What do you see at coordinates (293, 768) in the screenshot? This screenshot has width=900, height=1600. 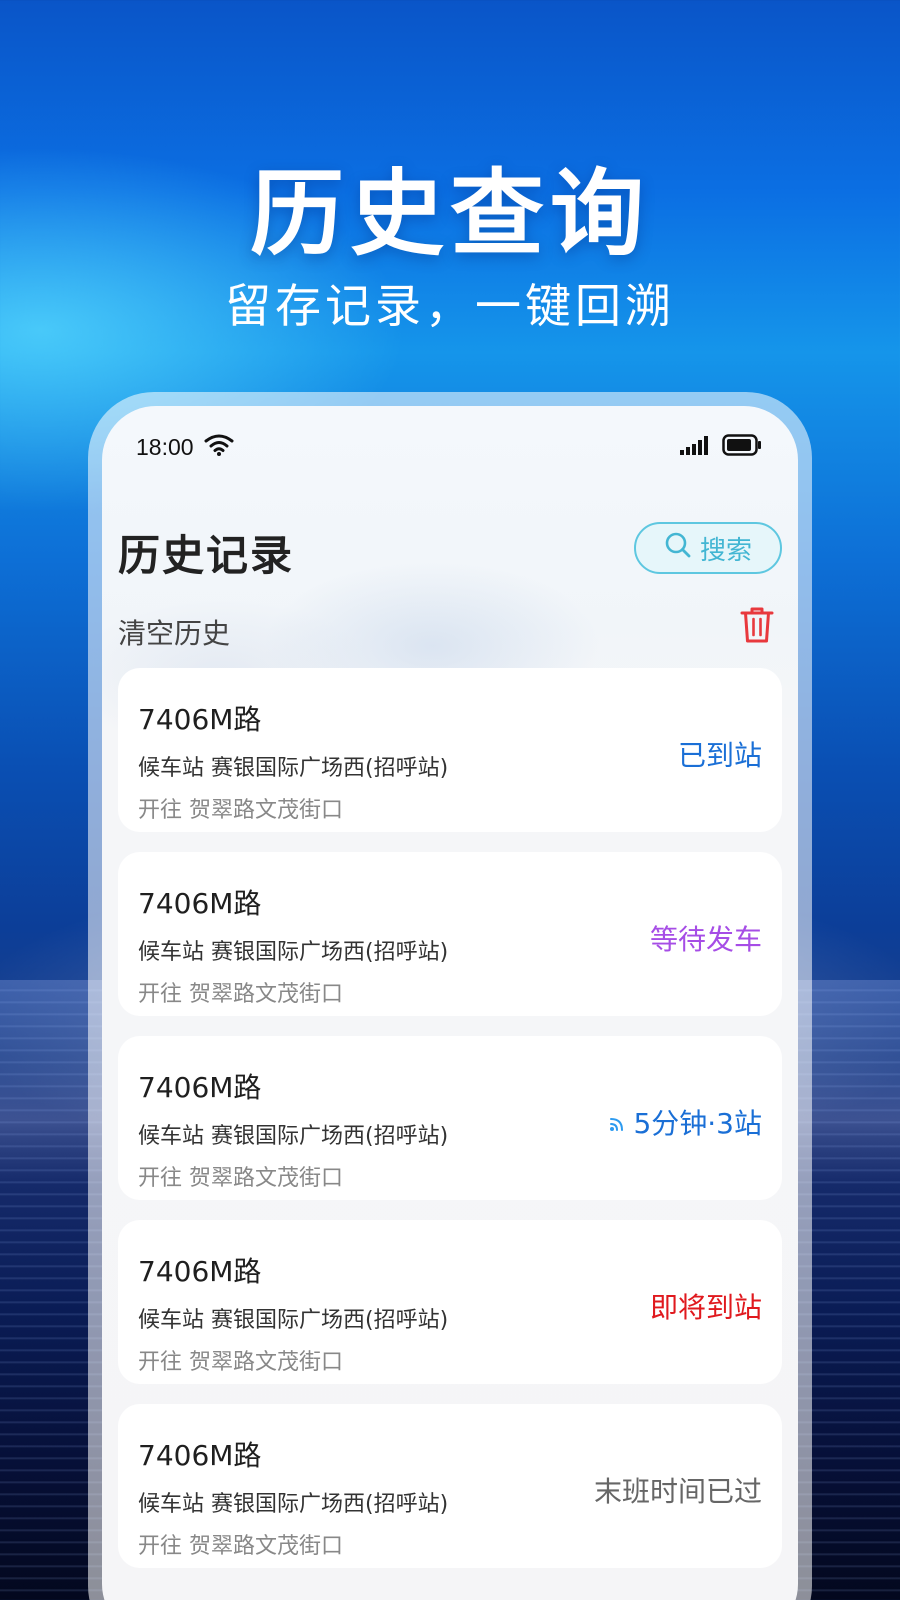 I see `waiting-stop: 候车站 赛银国际广场西(招呼站)` at bounding box center [293, 768].